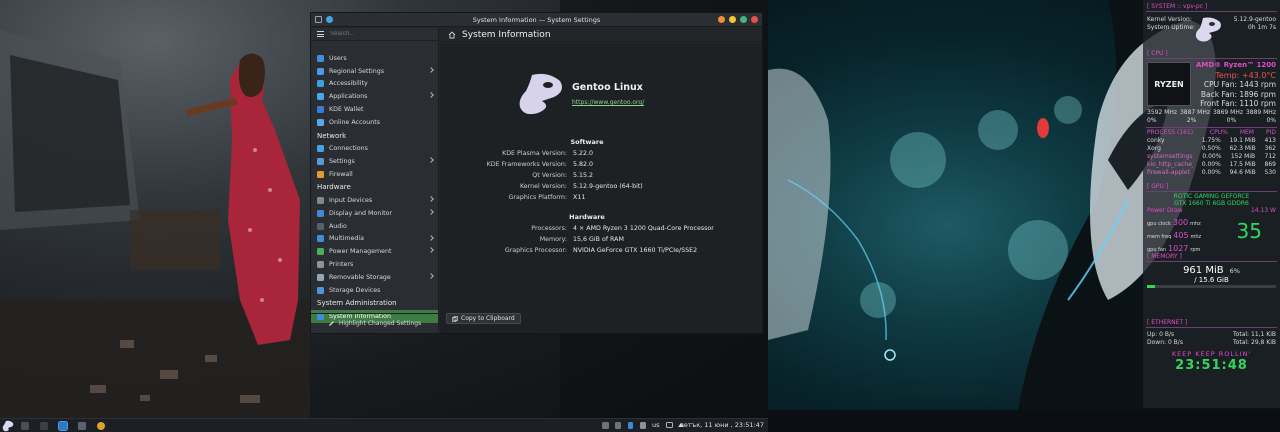 This screenshot has width=1280, height=432. Describe the element at coordinates (1270, 140) in the screenshot. I see `process-pid: 413` at that location.